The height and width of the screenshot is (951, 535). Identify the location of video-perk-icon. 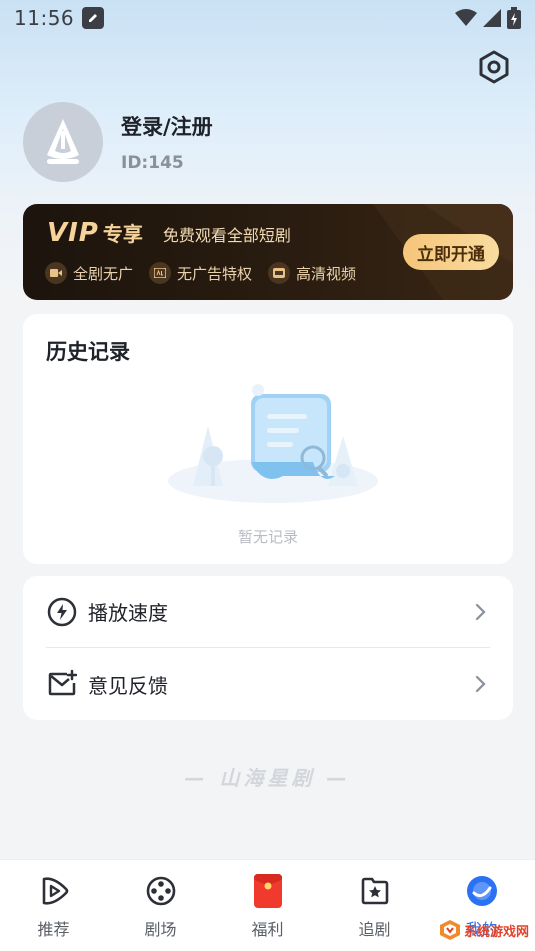
(56, 273).